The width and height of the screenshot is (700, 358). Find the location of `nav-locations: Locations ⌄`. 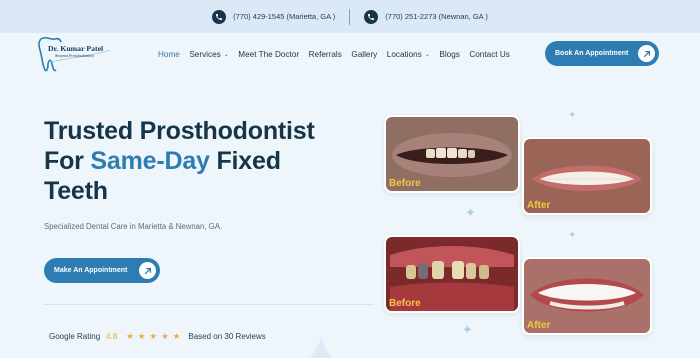

nav-locations: Locations ⌄ is located at coordinates (408, 54).